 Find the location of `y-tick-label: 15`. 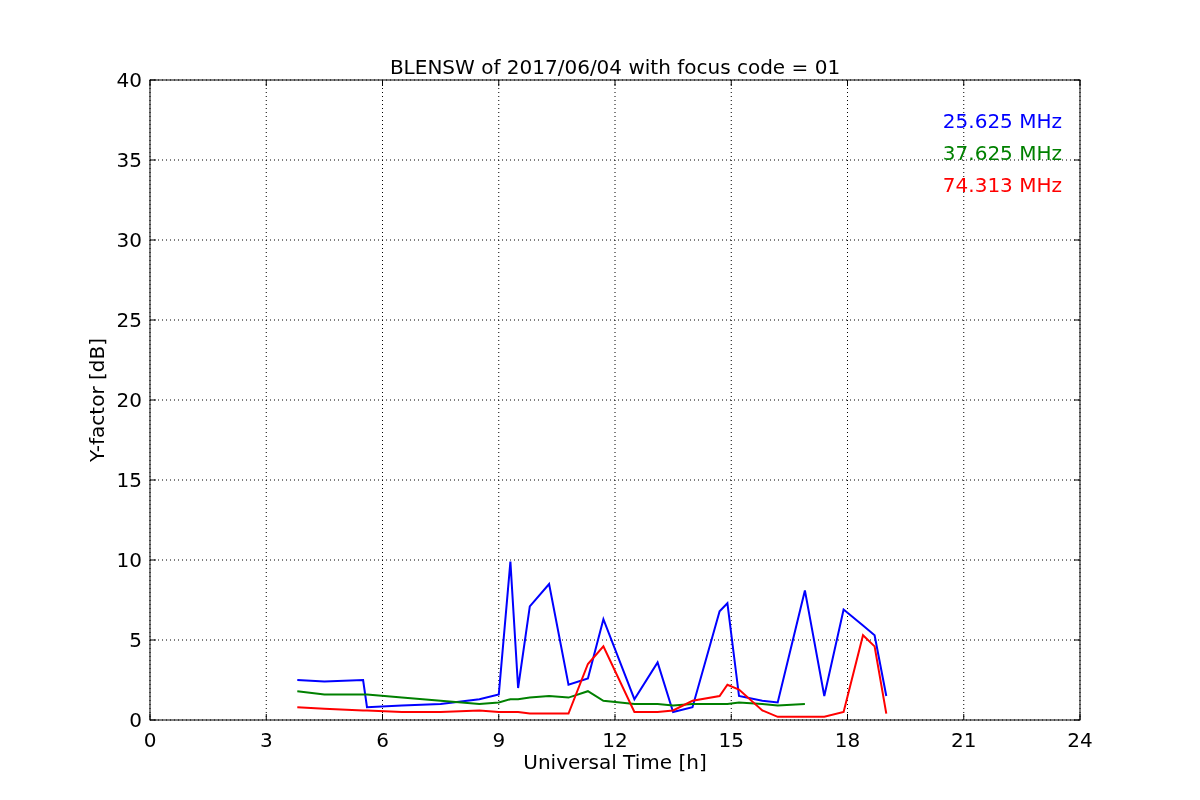

y-tick-label: 15 is located at coordinates (129, 480).